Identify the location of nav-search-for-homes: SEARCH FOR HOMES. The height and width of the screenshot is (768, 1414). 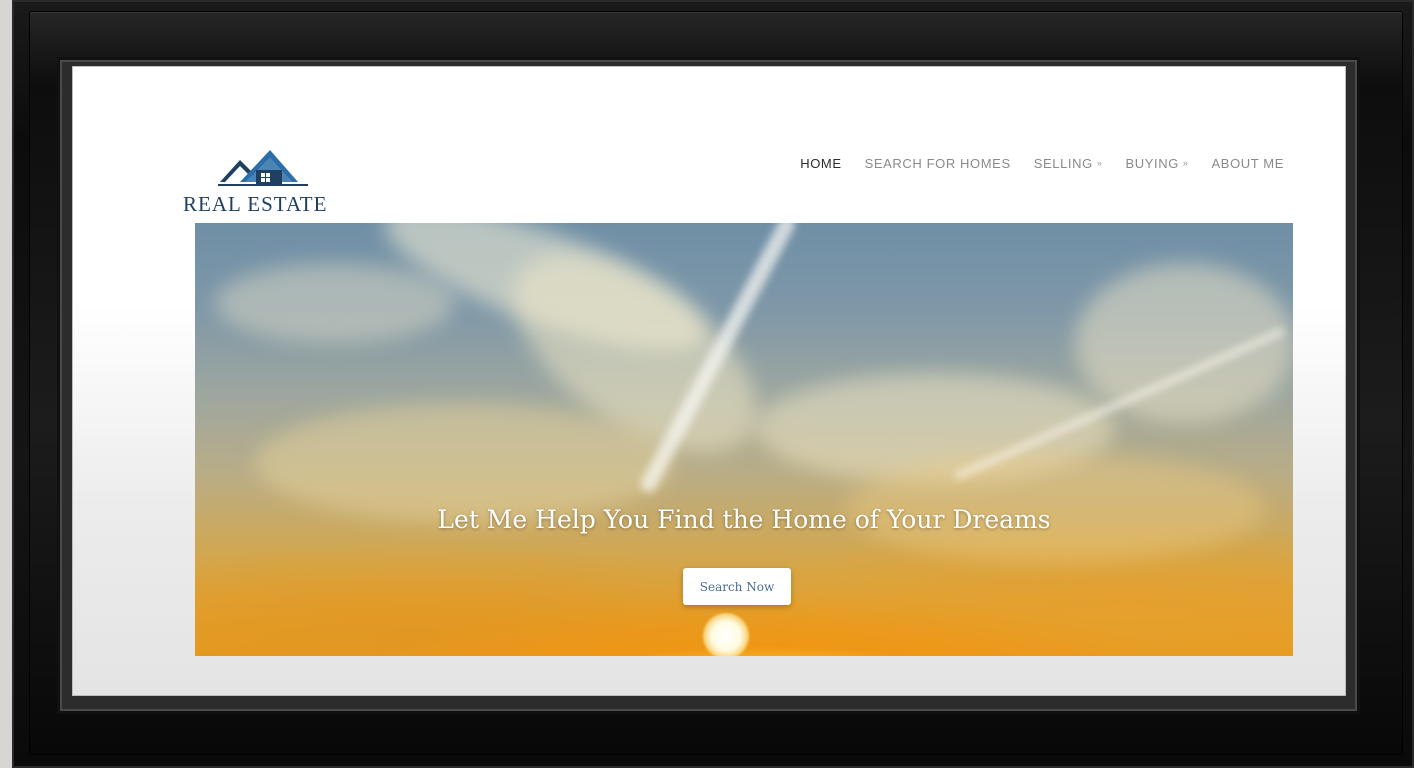
(938, 163).